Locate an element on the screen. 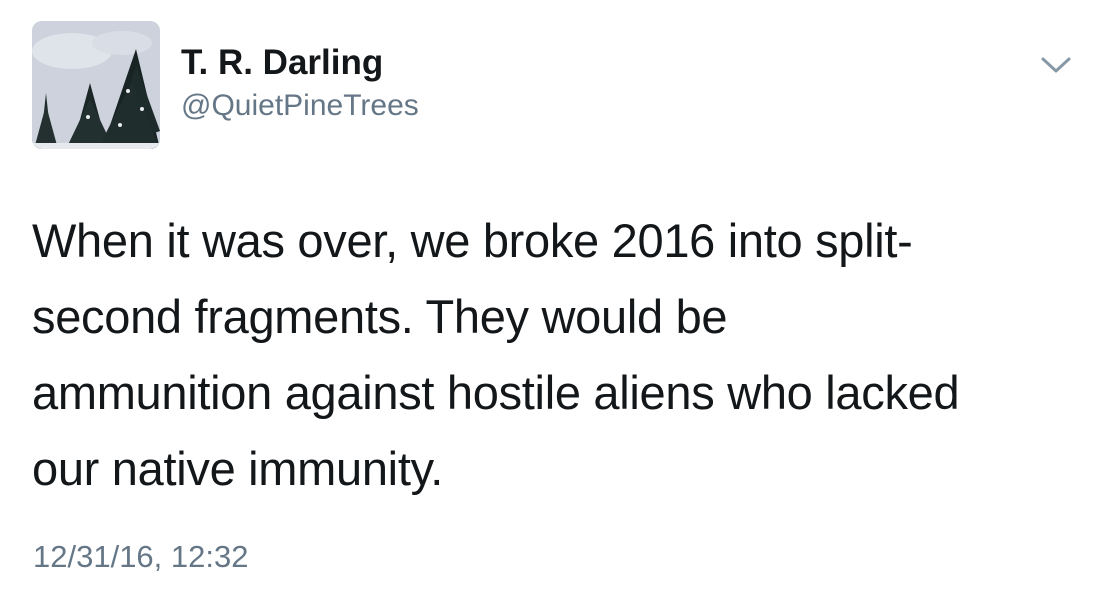 This screenshot has height=607, width=1100. author-display-name: T. R. Darling is located at coordinates (282, 63).